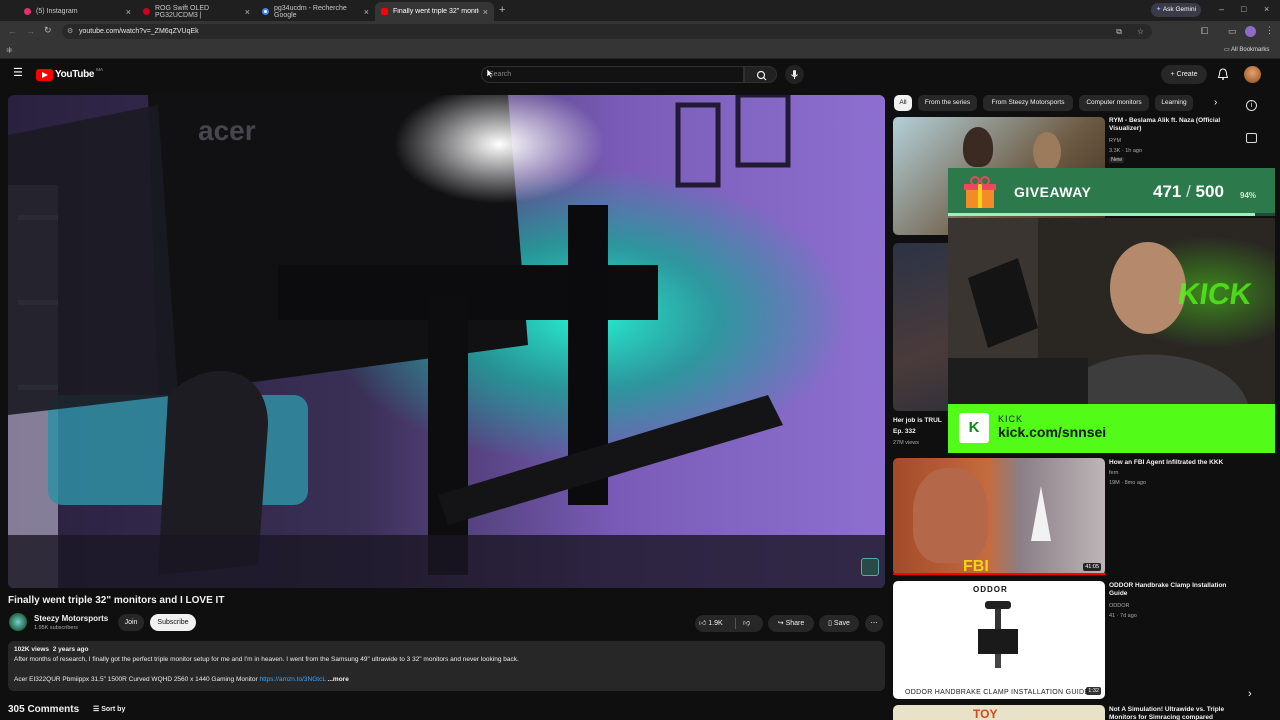 This screenshot has height=720, width=1280. Describe the element at coordinates (1251, 138) in the screenshot. I see `chat-icon` at that location.